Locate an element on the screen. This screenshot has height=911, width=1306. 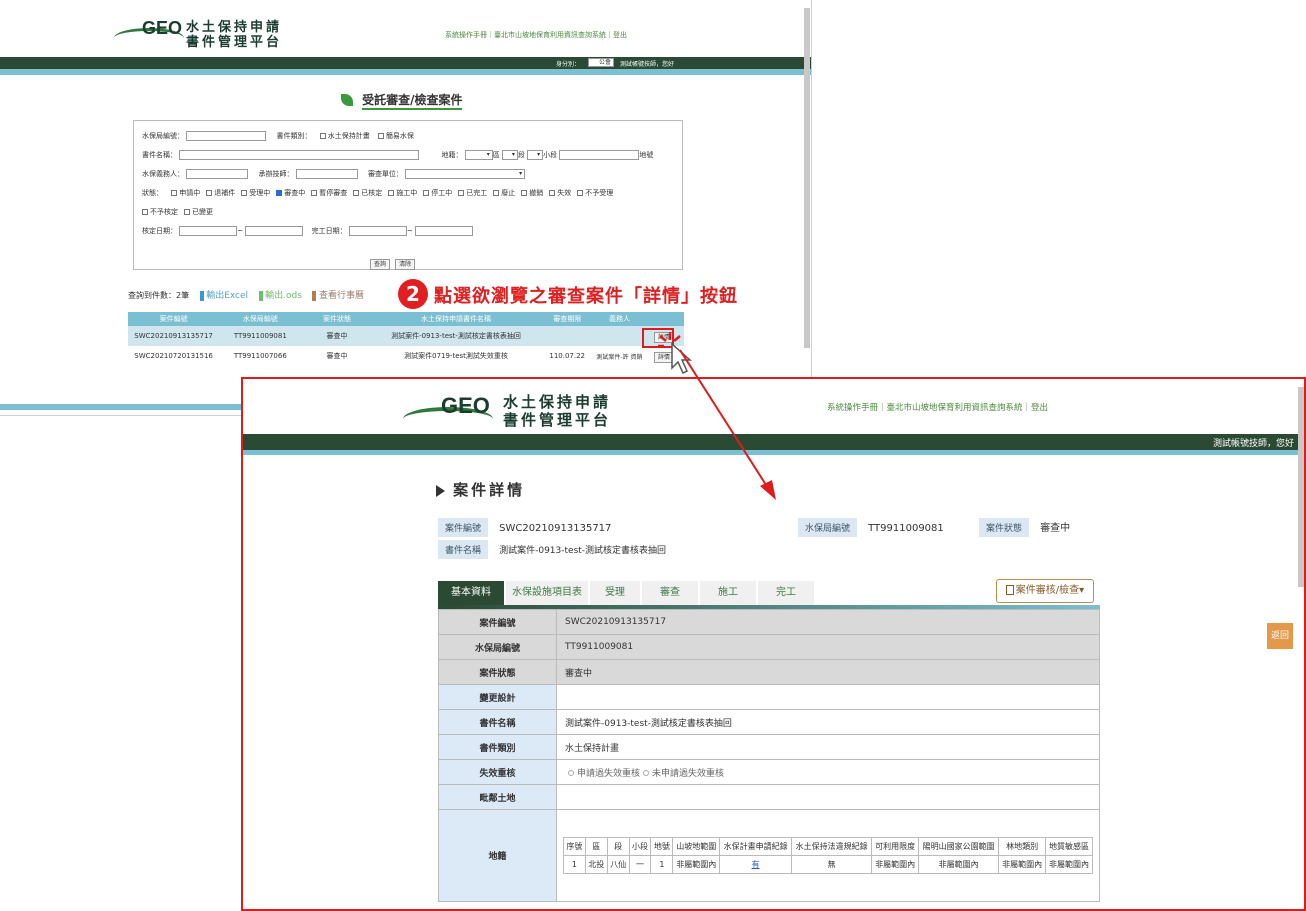
tab-facility-items: 水保設施項目表 is located at coordinates (547, 593).